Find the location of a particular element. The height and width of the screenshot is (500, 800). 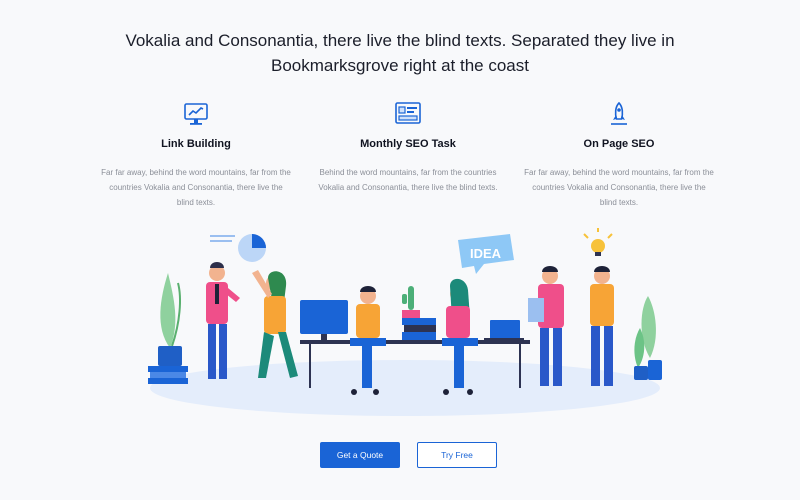

left-plant is located at coordinates (168, 328).